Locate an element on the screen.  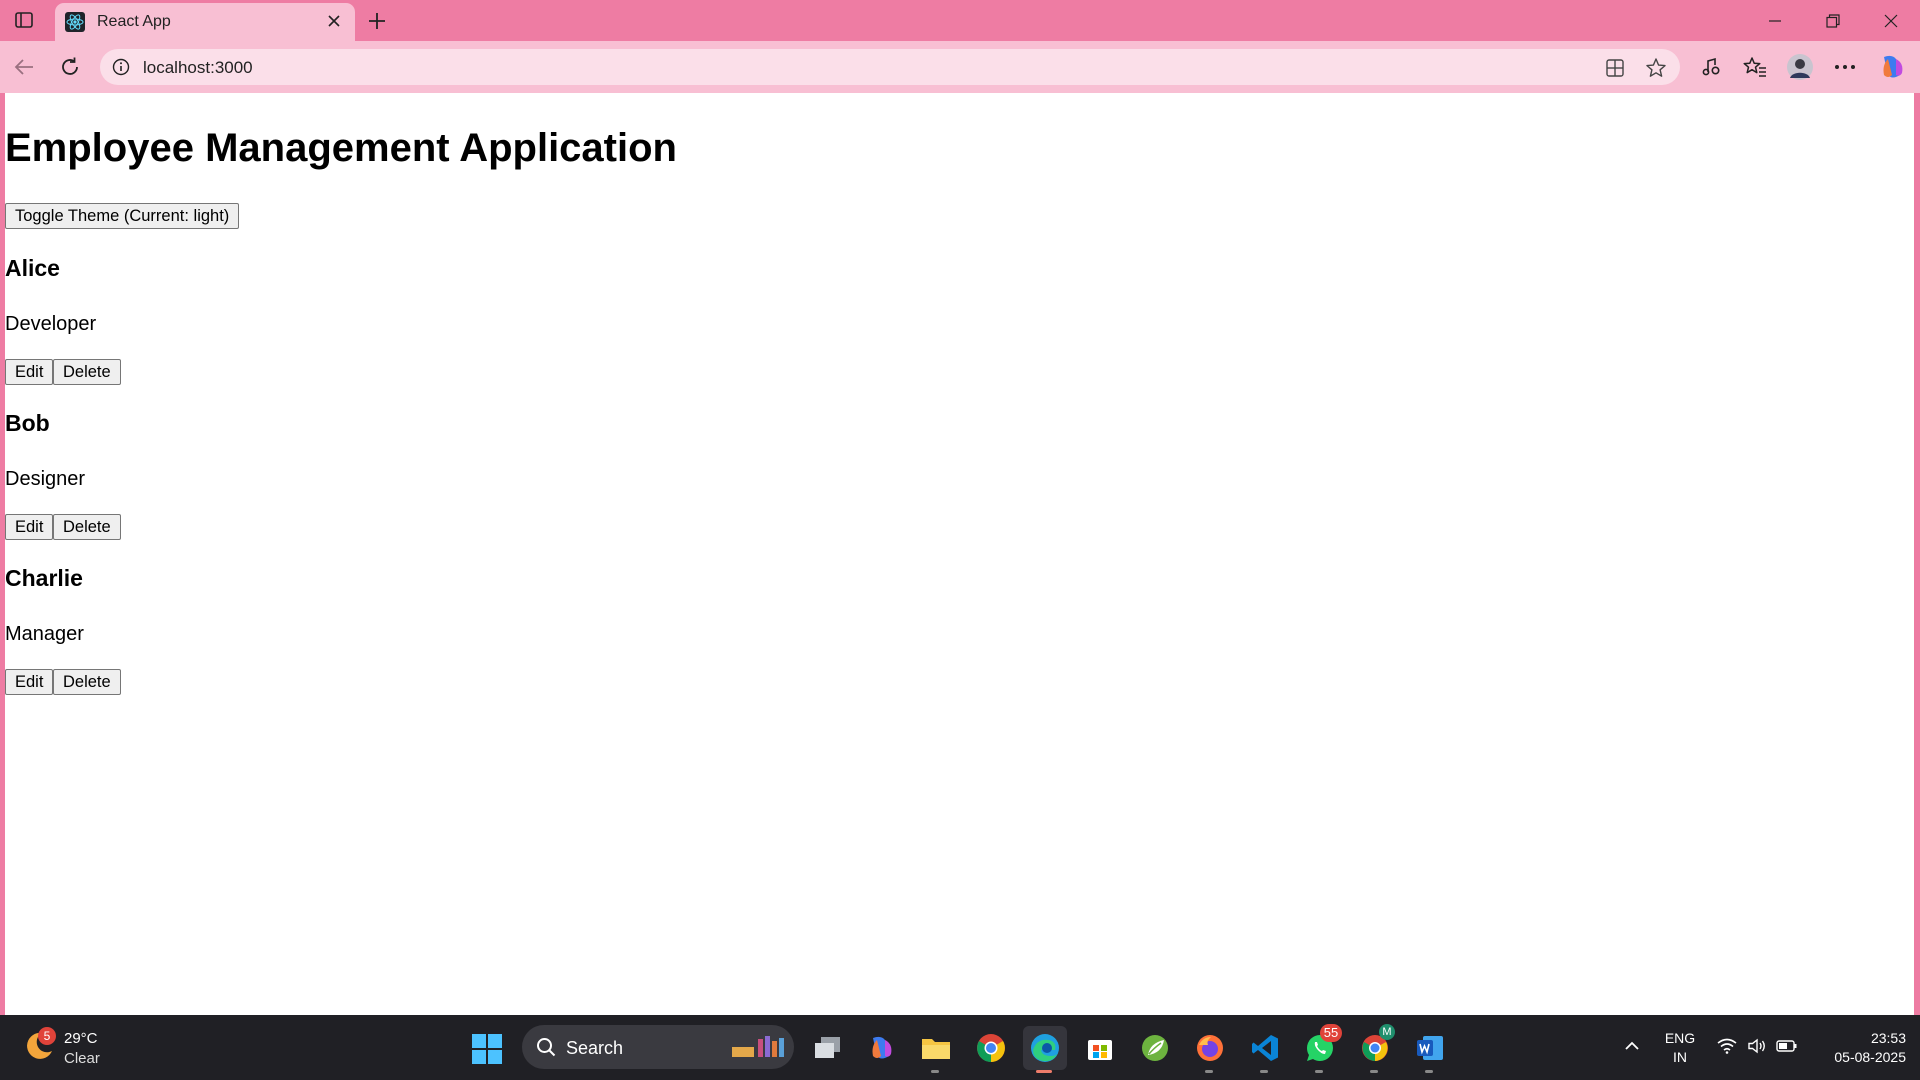
weather-alert-badge: 5 is located at coordinates (47, 1036).